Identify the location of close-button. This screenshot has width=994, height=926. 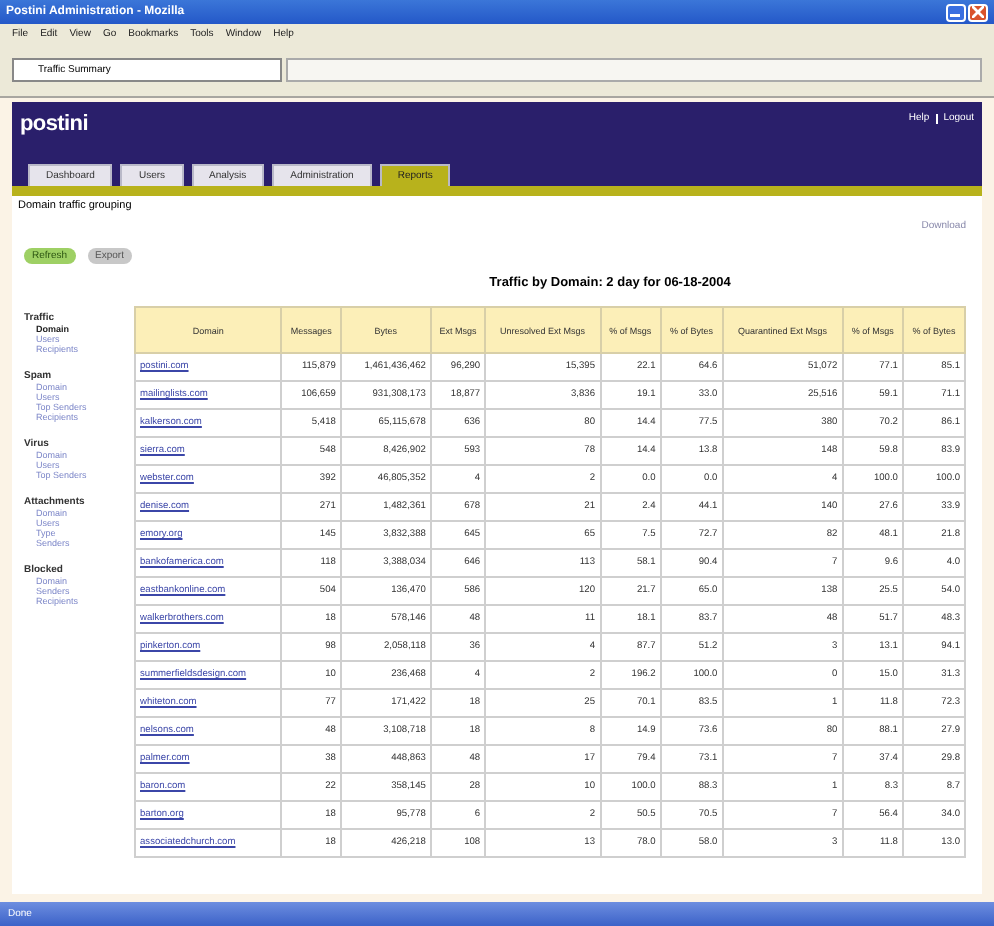
(978, 12).